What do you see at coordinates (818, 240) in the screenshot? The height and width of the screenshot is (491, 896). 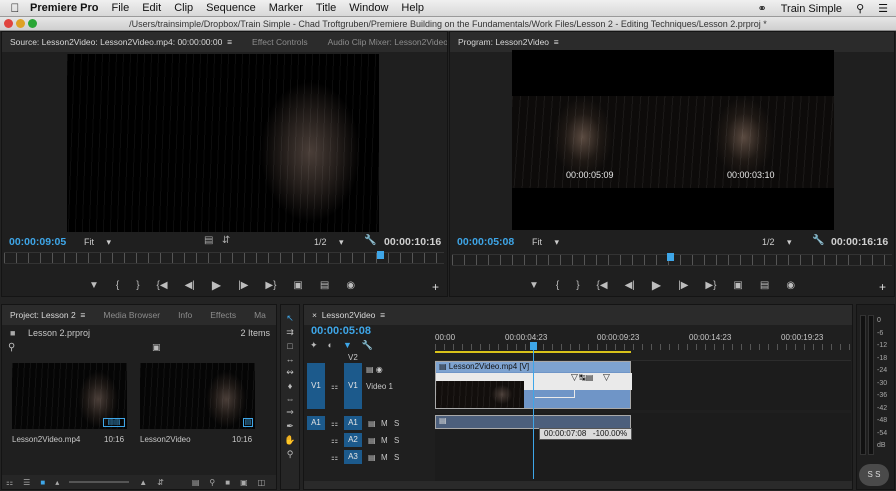 I see `program-settings-wrench-icon: 🔧` at bounding box center [818, 240].